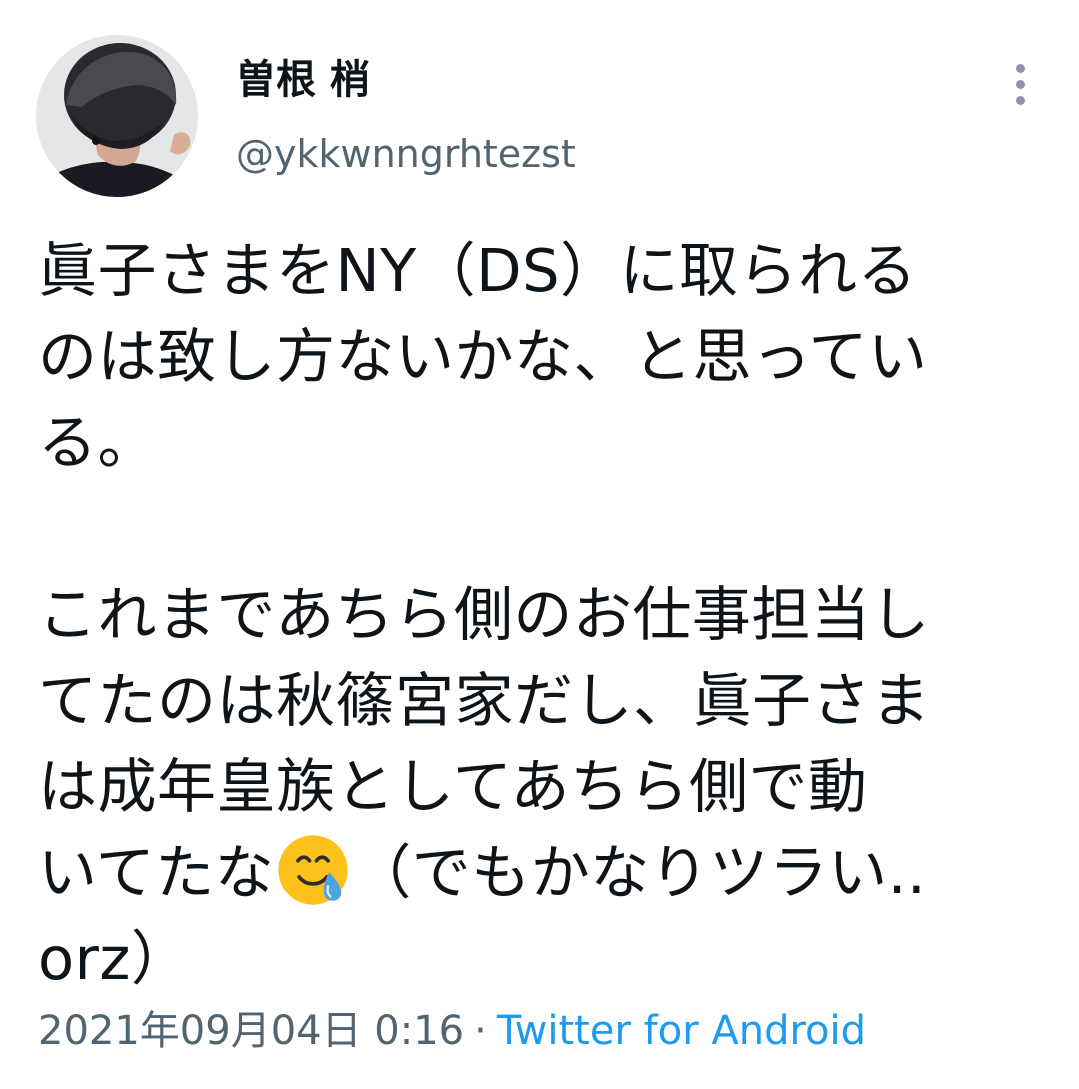  I want to click on tweet-metadata: 2021年09月04日 0:16 · Twitter for Android, so click(452, 1031).